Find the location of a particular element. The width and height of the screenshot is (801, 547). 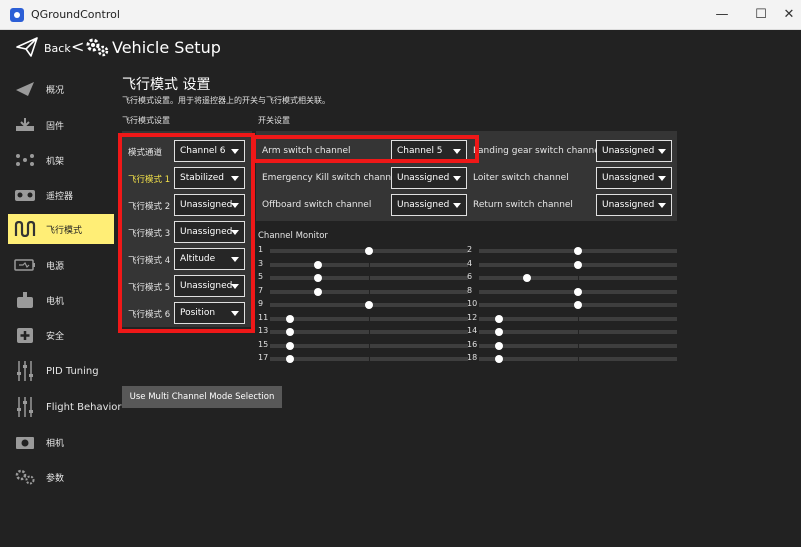

safety-icon is located at coordinates (25, 335).